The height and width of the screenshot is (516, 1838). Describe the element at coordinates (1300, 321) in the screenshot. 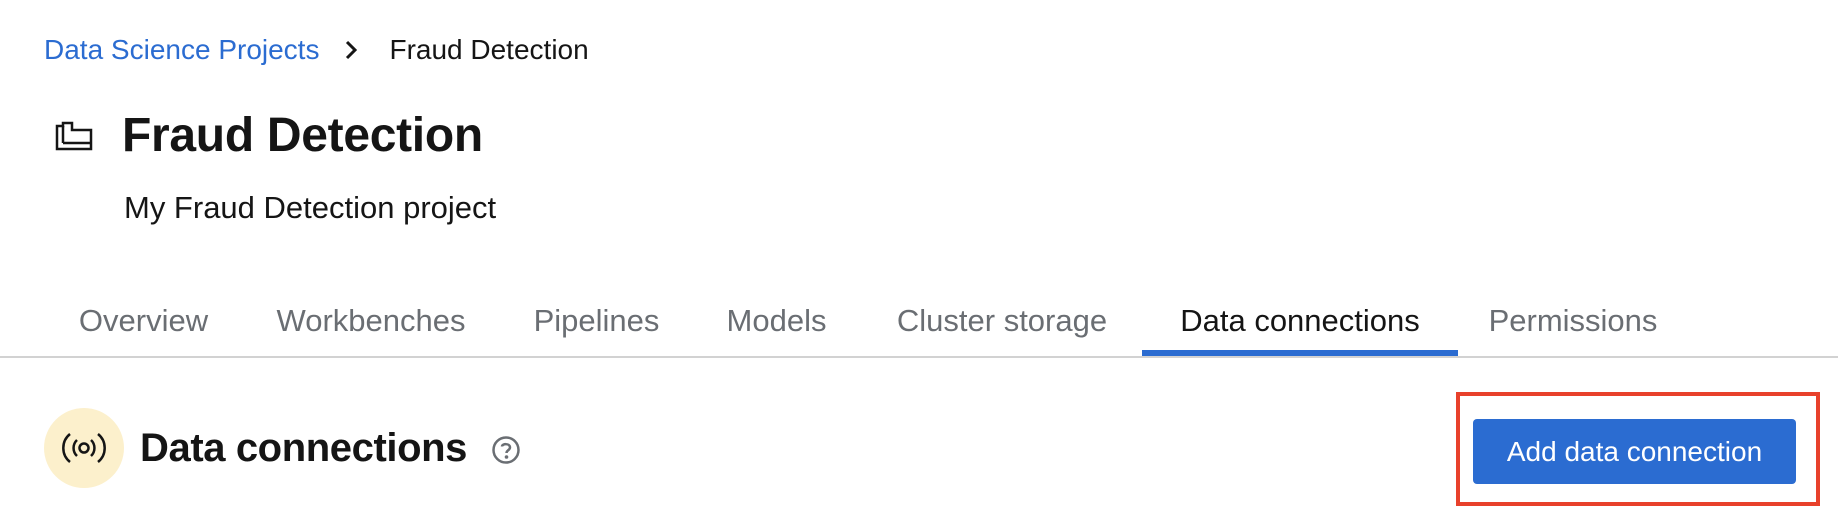

I see `tab-data-connections: Data connections` at that location.